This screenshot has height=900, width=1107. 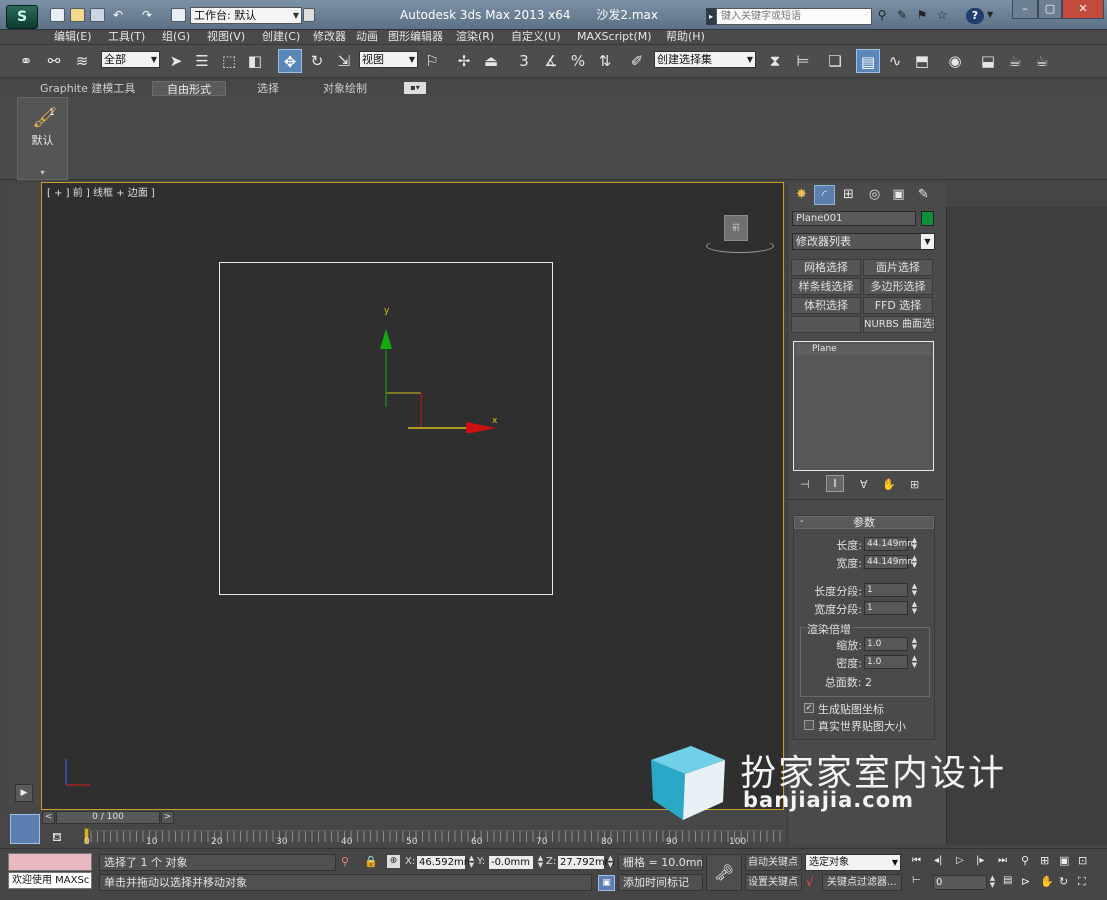 I want to click on mirror-icon: ⧗, so click(x=775, y=61).